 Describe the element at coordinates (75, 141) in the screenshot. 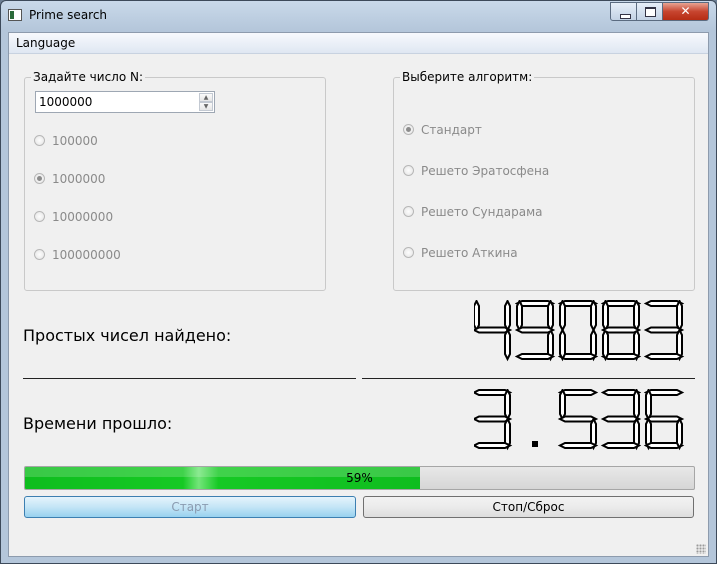

I see `radio-label: 100000` at that location.